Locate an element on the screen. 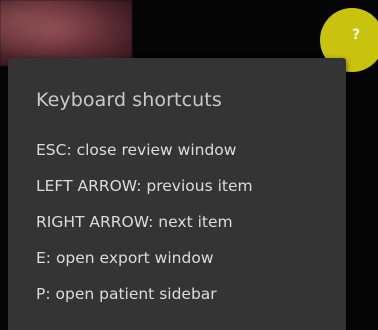  tooltip-title: Keyboard shortcuts is located at coordinates (129, 100).